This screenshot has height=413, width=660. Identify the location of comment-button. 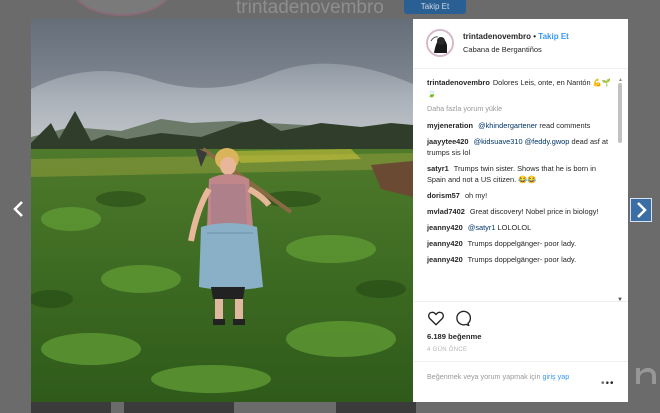
(462, 318).